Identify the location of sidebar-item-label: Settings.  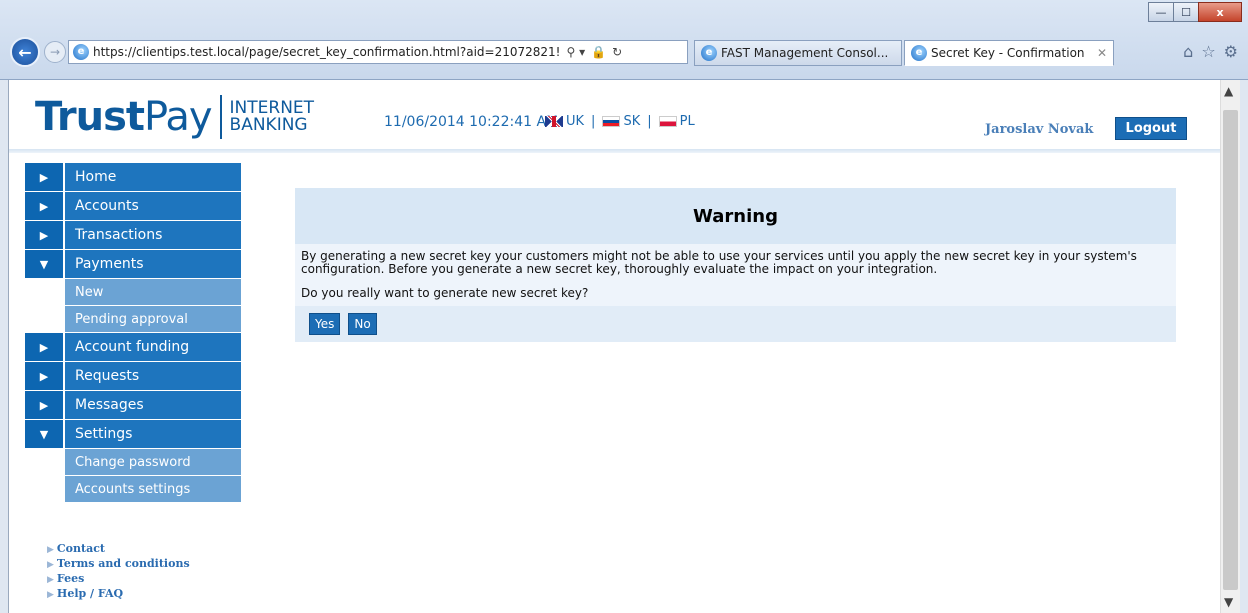
(153, 434).